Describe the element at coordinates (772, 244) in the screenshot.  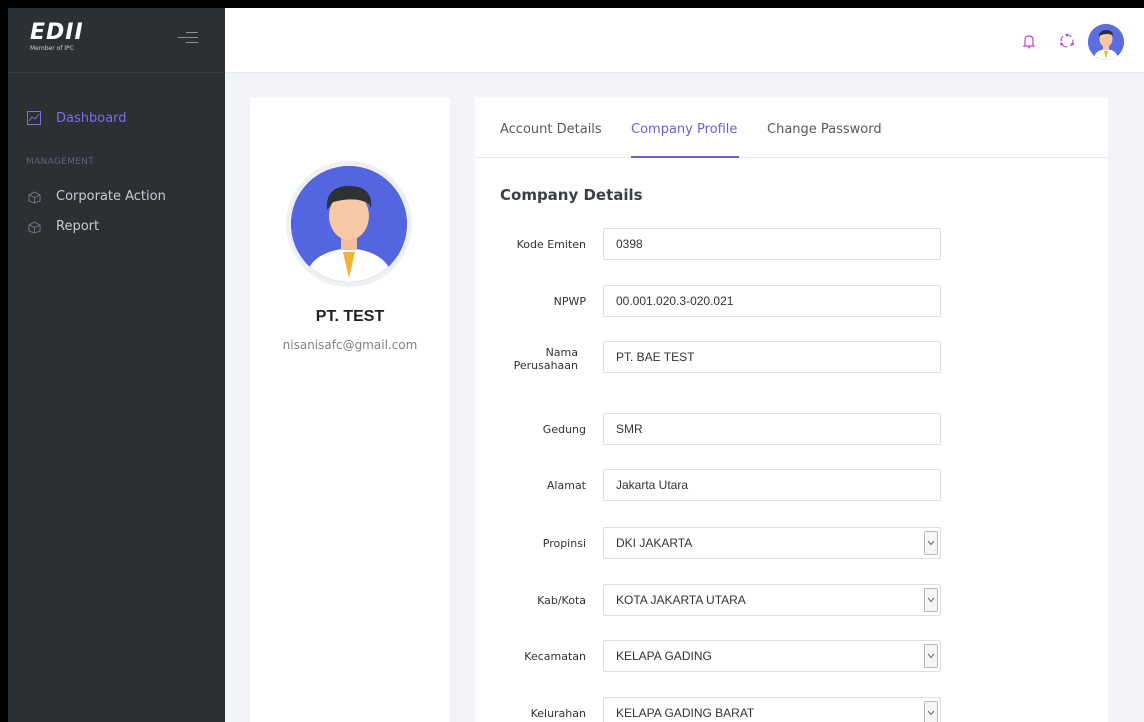
I see `kode-emiten-field` at that location.